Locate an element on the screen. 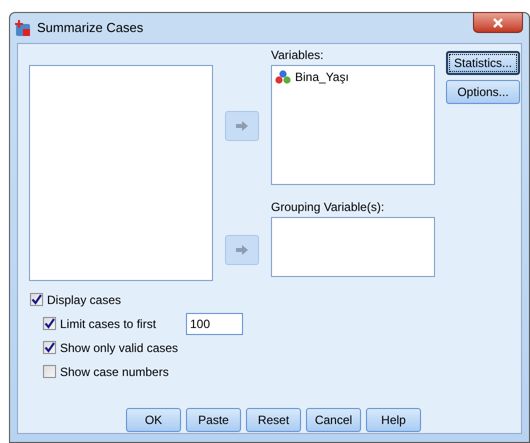  variables-label: Variables: is located at coordinates (297, 55).